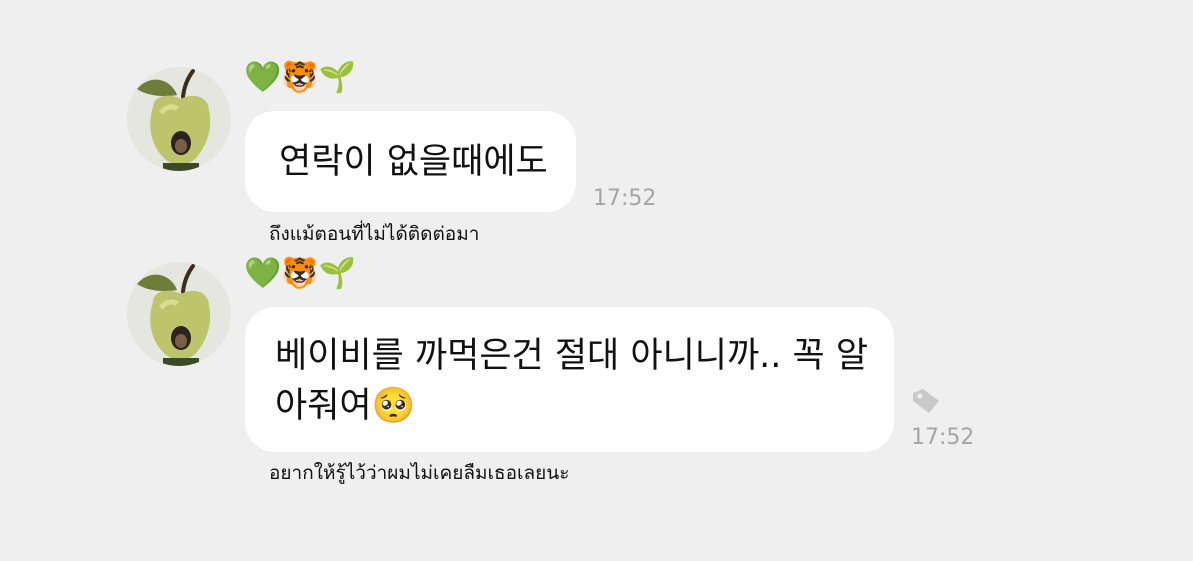 This screenshot has height=561, width=1193. Describe the element at coordinates (413, 162) in the screenshot. I see `message-text: 연락이 없을때에도` at that location.